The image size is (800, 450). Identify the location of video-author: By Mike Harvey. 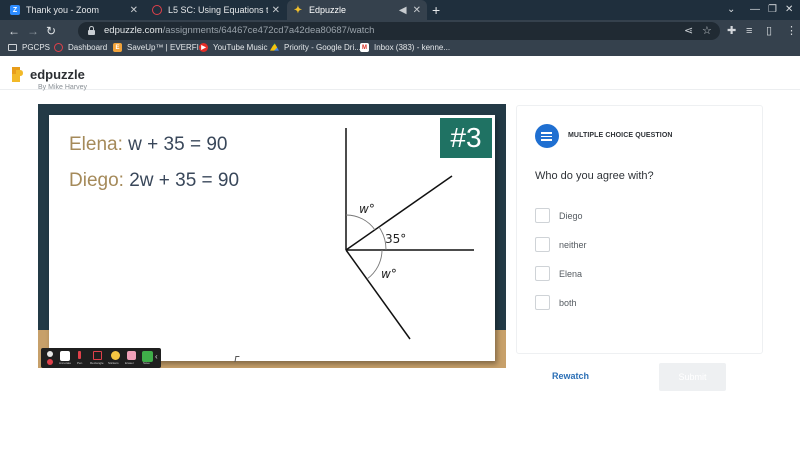
(63, 87).